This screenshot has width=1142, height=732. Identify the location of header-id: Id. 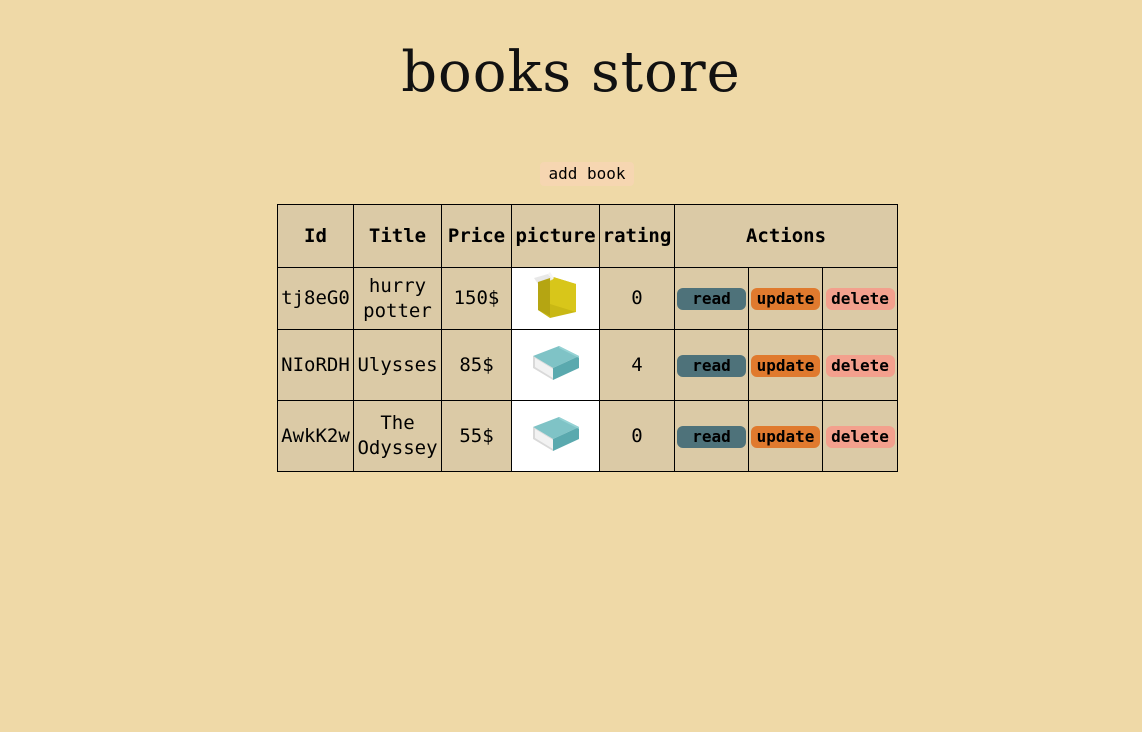
(315, 236).